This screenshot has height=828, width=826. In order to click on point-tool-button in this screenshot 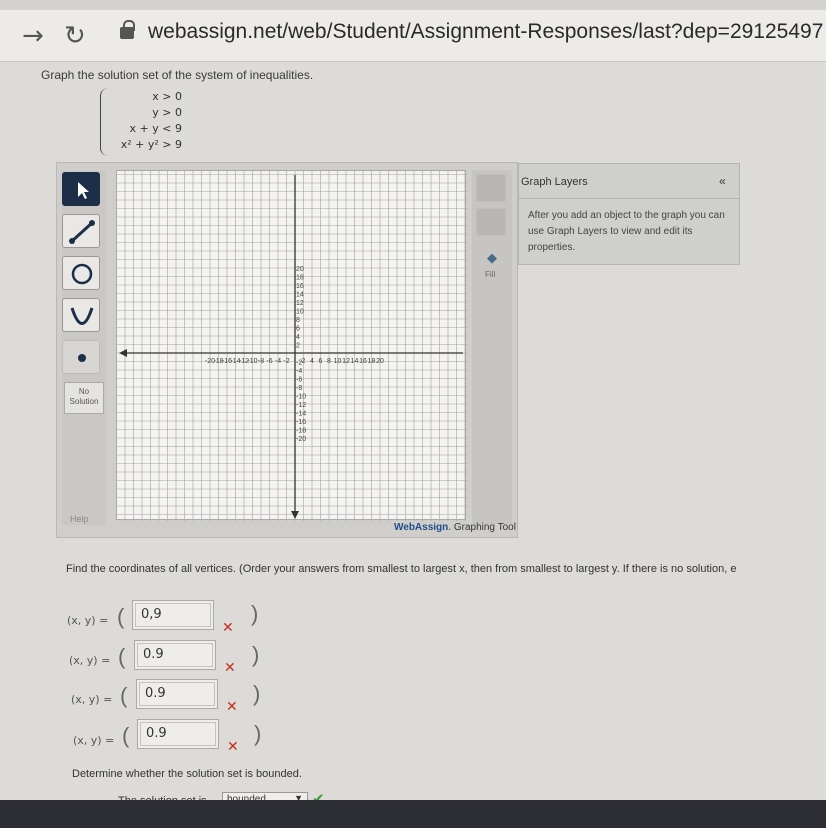, I will do `click(81, 357)`.